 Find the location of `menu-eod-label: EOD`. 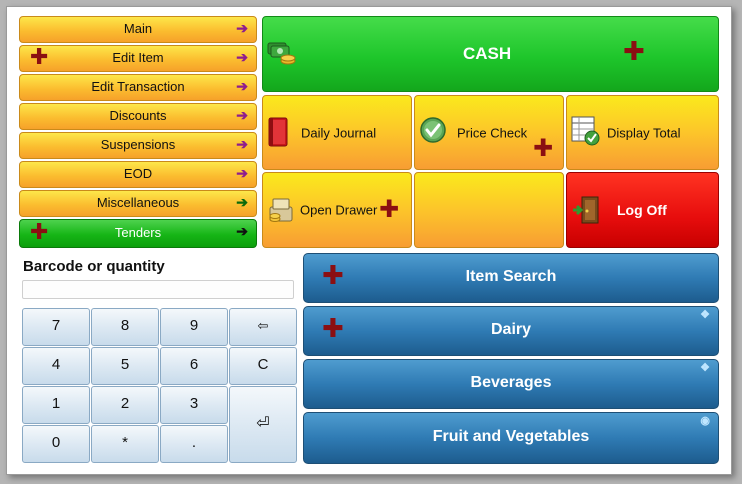

menu-eod-label: EOD is located at coordinates (138, 173).